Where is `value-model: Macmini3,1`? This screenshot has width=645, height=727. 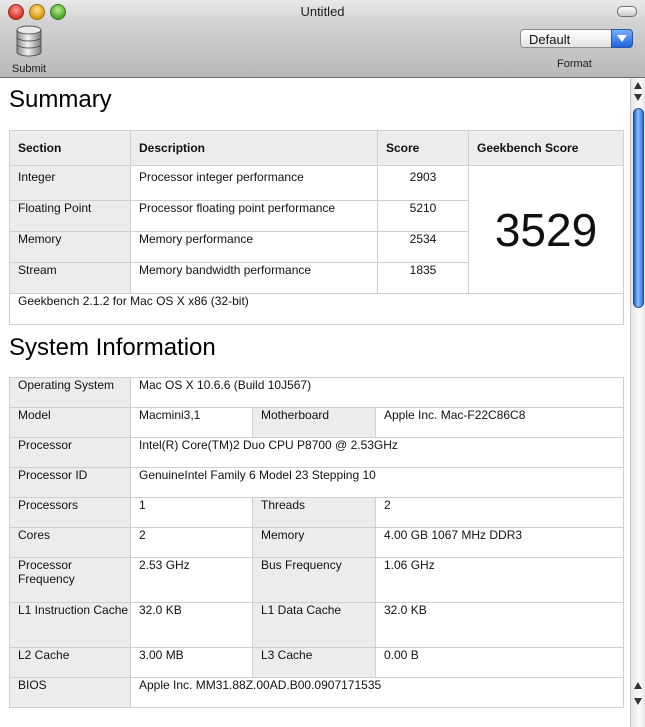
value-model: Macmini3,1 is located at coordinates (191, 422).